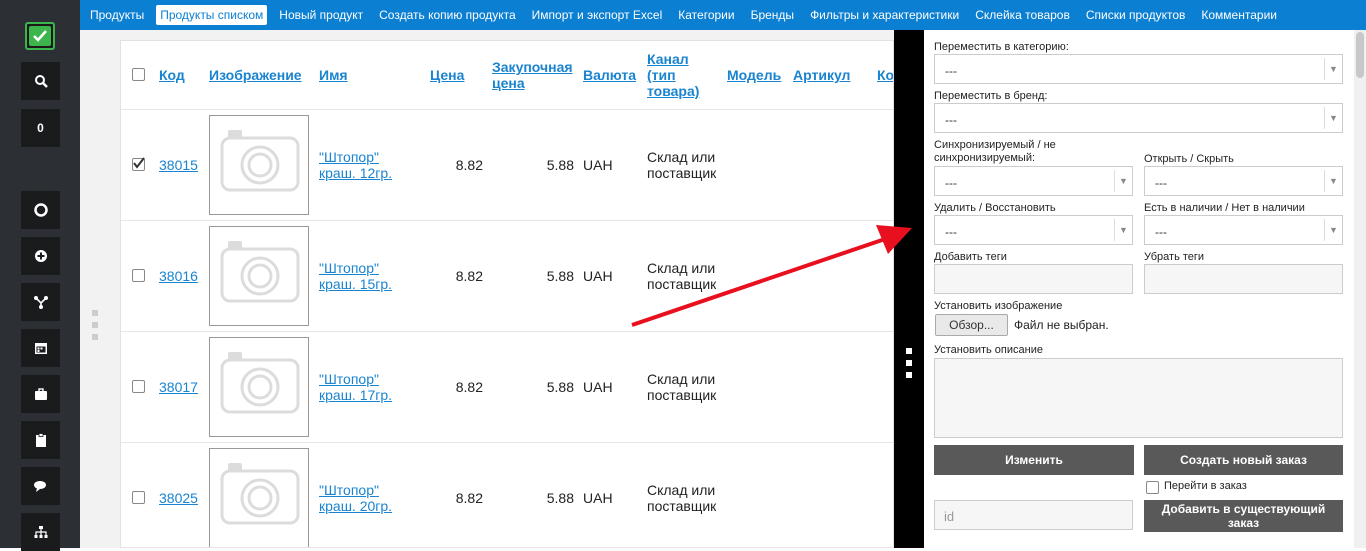  What do you see at coordinates (1243, 230) in the screenshot?
I see `availability-select: --- ▼` at bounding box center [1243, 230].